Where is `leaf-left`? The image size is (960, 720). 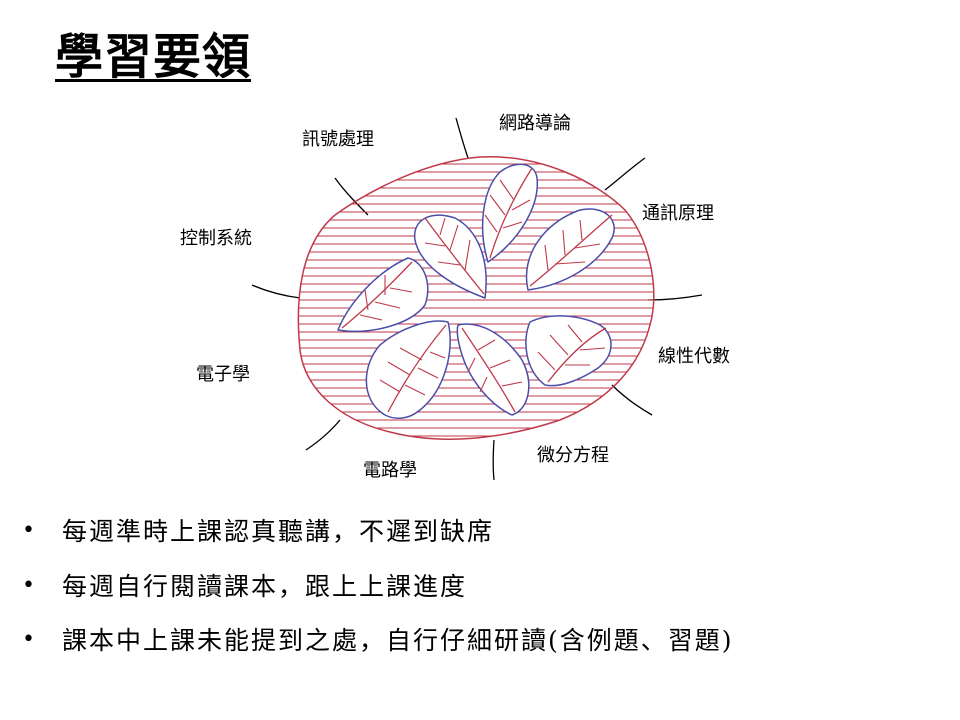
leaf-left is located at coordinates (383, 294).